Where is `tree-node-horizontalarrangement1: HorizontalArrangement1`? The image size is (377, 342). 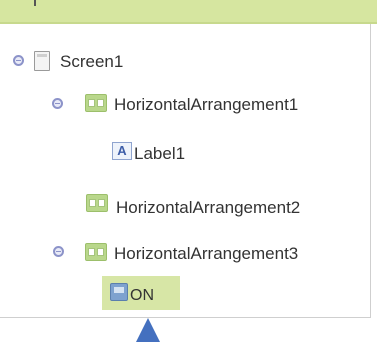
tree-node-horizontalarrangement1: HorizontalArrangement1 is located at coordinates (206, 105).